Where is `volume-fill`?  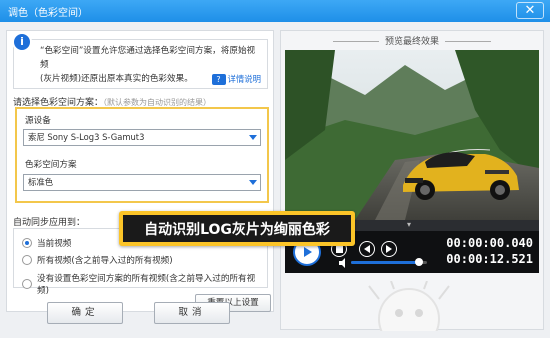
volume-fill is located at coordinates (385, 262).